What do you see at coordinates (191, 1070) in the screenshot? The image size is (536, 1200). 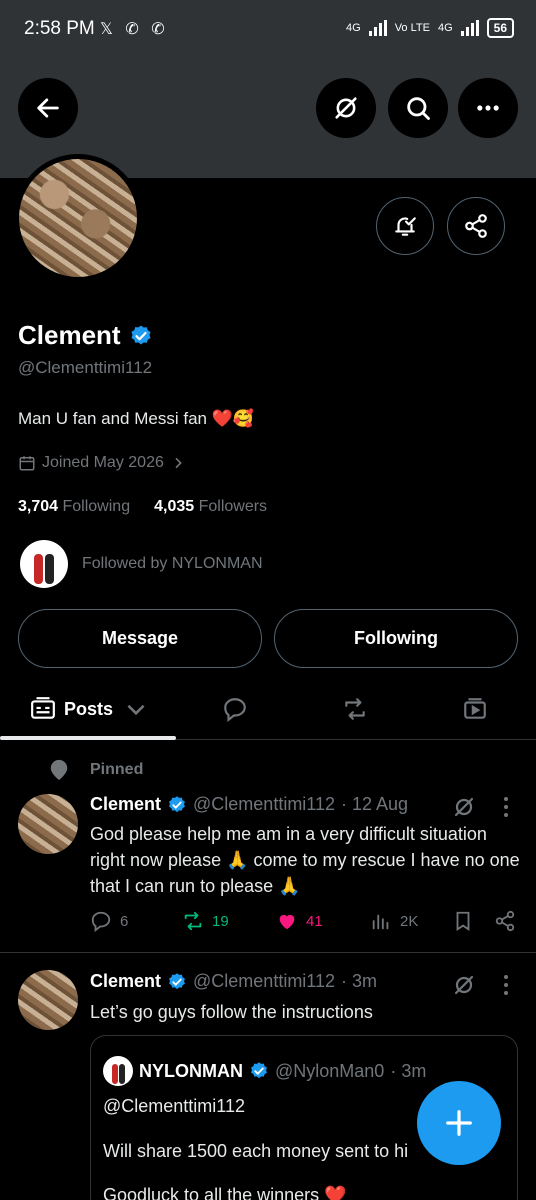 I see `quoted-author-name: NYLONMAN` at bounding box center [191, 1070].